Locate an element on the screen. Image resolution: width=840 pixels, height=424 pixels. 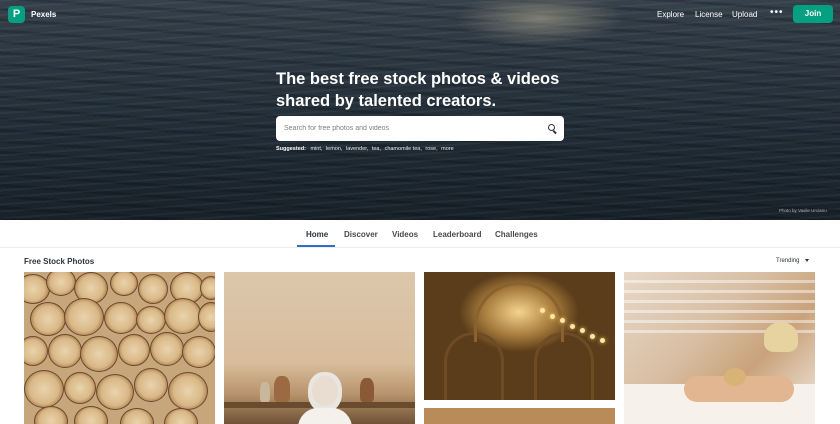
top-navigation: P Pexels Explore License Upload ••• Join is located at coordinates (420, 15).